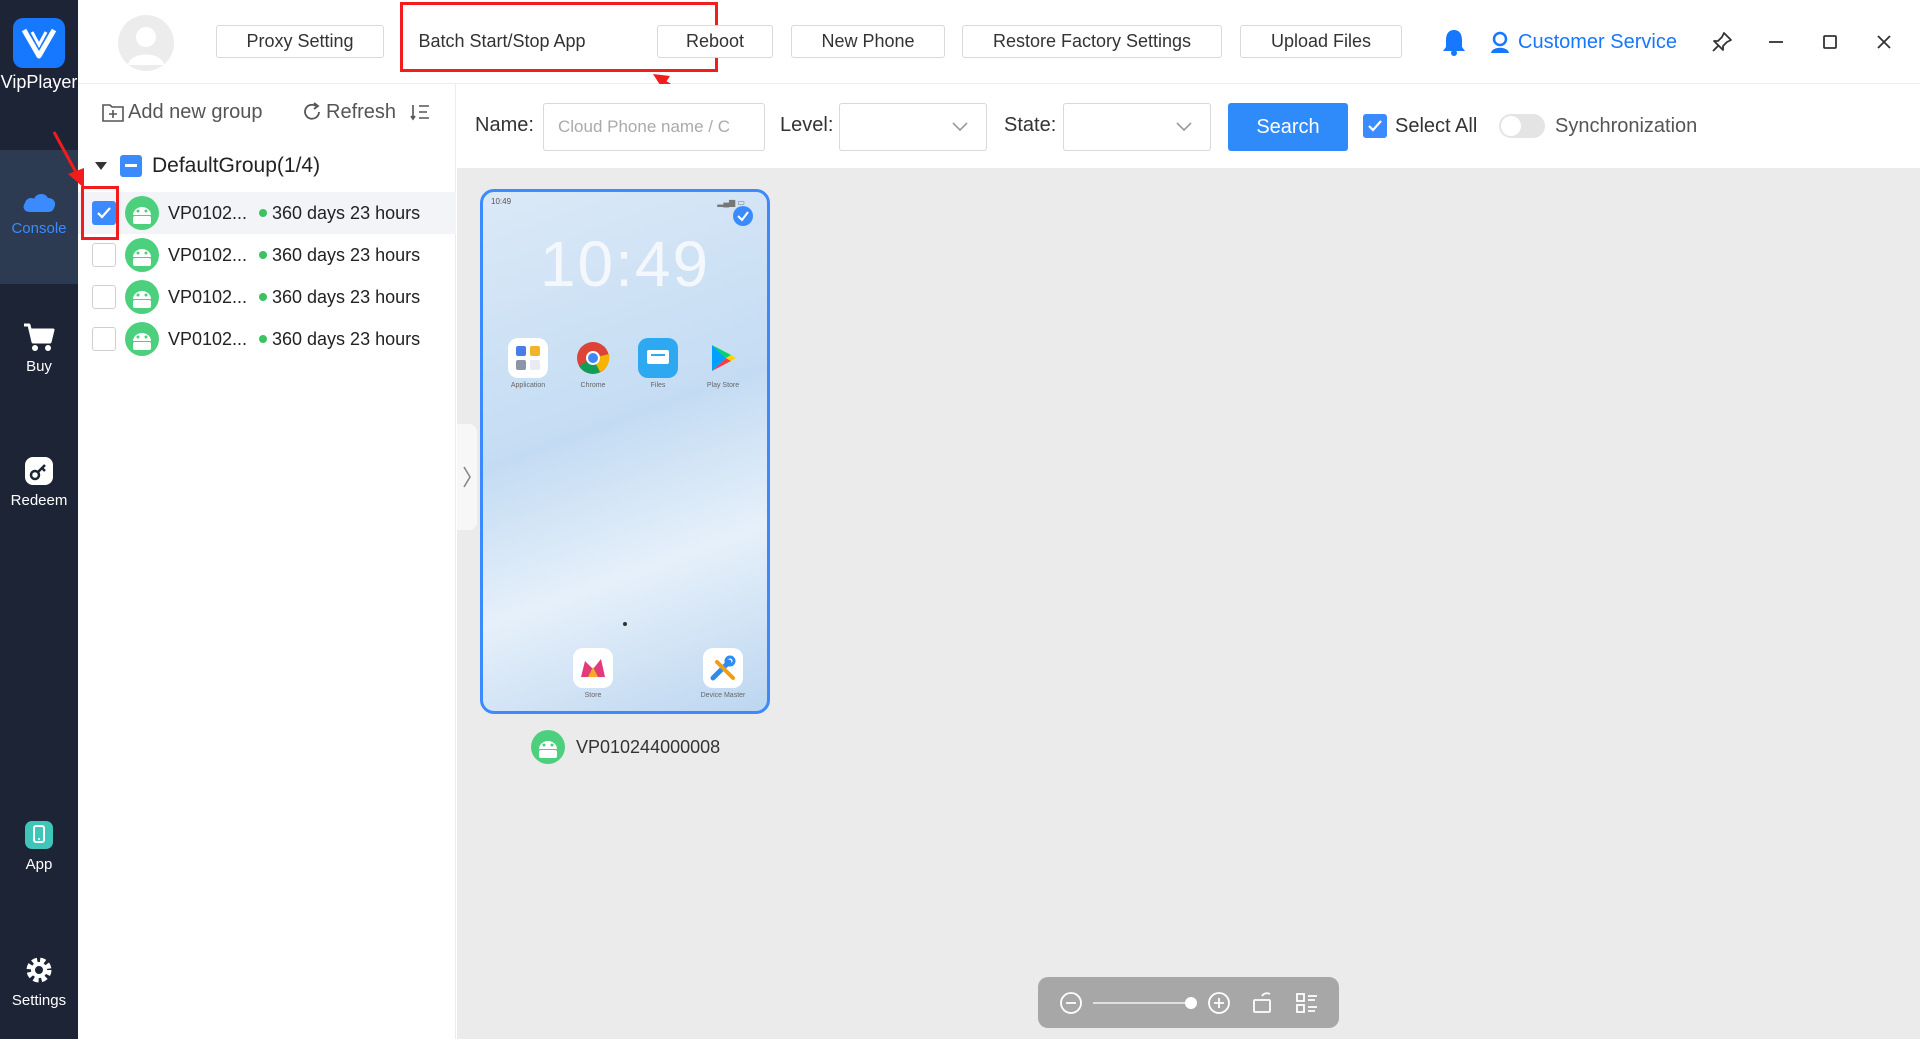  Describe the element at coordinates (723, 668) in the screenshot. I see `tools-icon` at that location.